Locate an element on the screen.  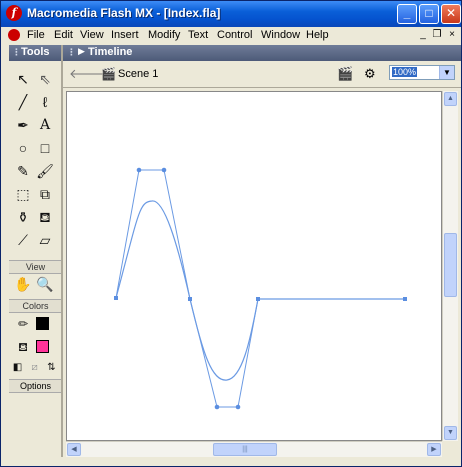
lasso-tool-icon: ℓ is located at coordinates (45, 102).